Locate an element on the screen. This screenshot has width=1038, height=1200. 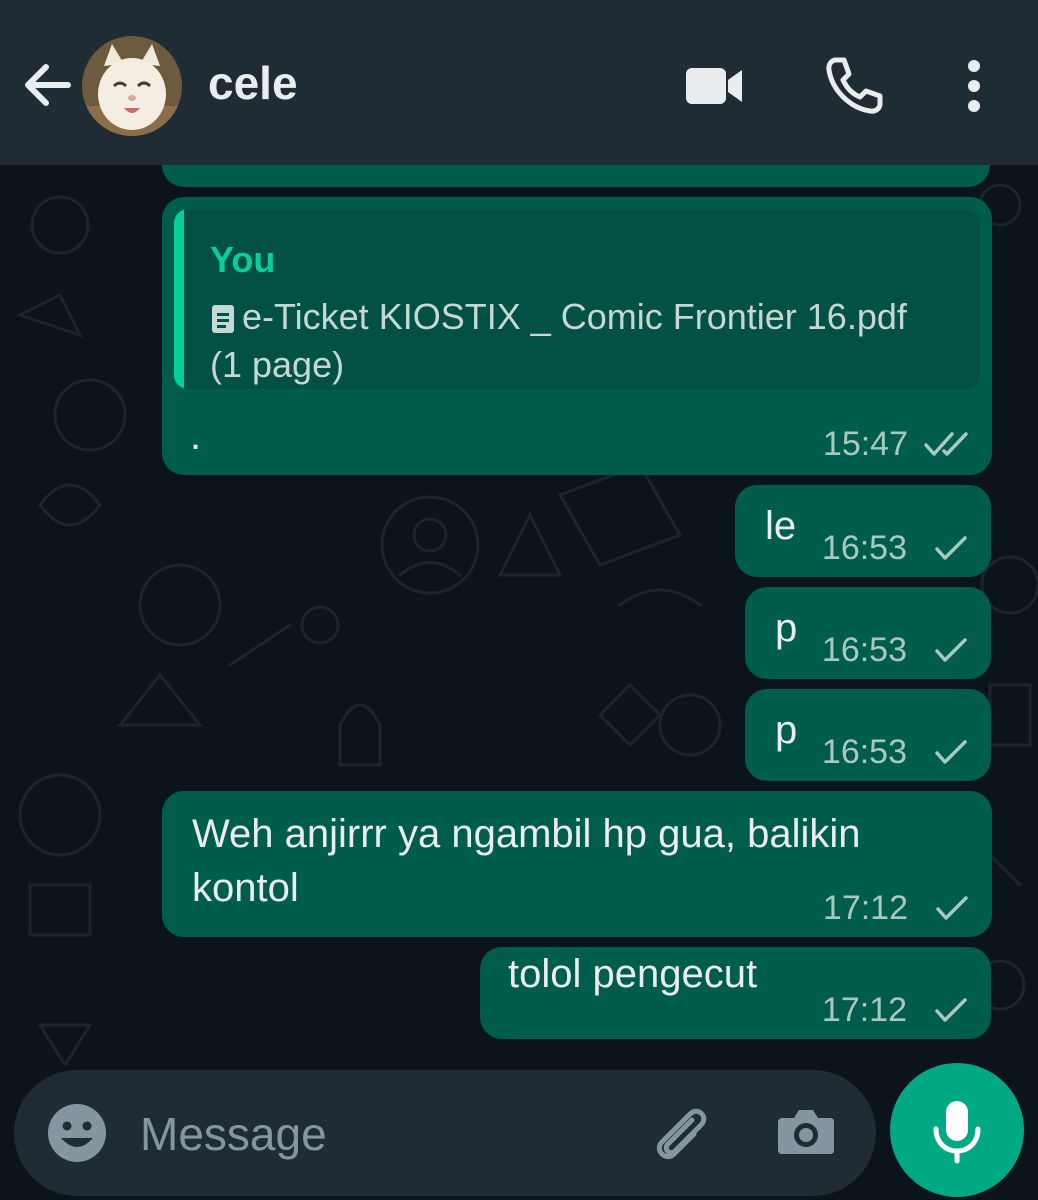
microphone-icon is located at coordinates (957, 1132).